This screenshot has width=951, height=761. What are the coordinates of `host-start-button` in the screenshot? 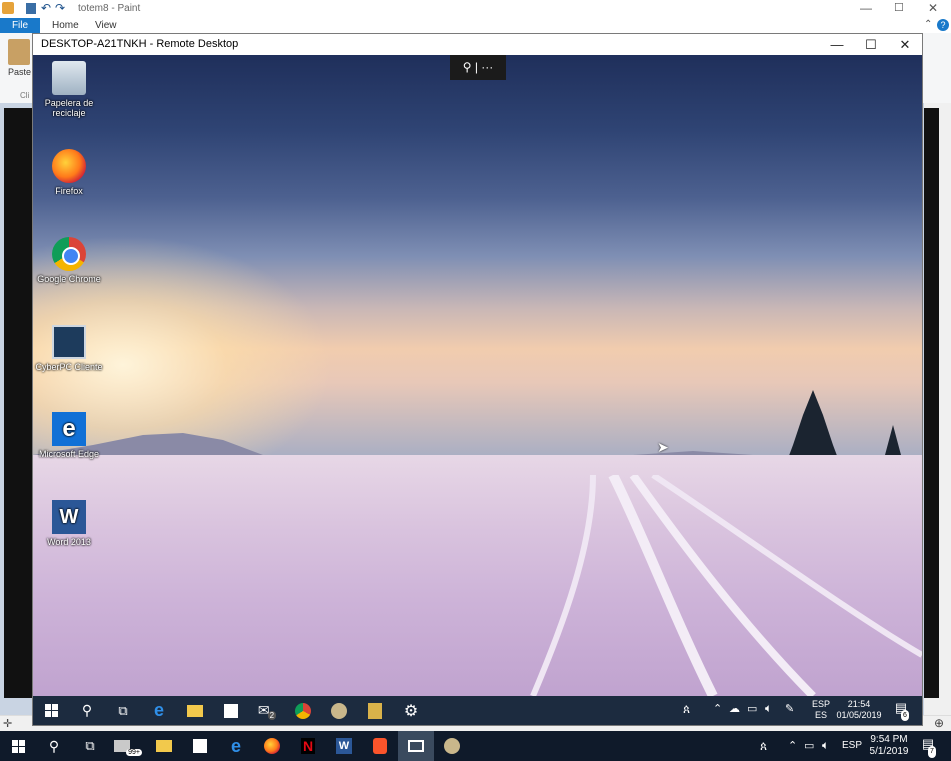 It's located at (18, 746).